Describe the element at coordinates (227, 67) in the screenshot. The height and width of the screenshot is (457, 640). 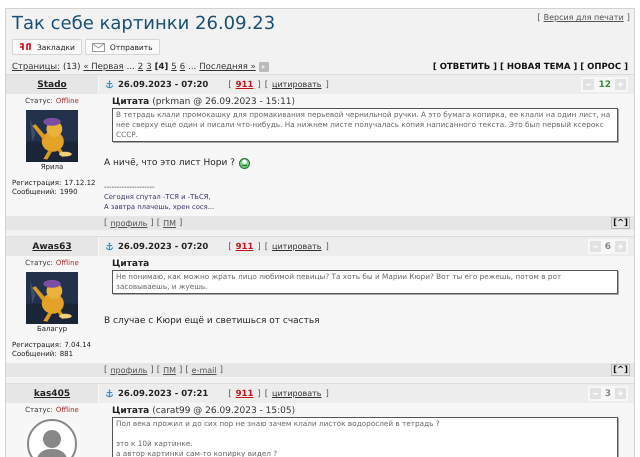
I see `page-link: Последняя »` at that location.